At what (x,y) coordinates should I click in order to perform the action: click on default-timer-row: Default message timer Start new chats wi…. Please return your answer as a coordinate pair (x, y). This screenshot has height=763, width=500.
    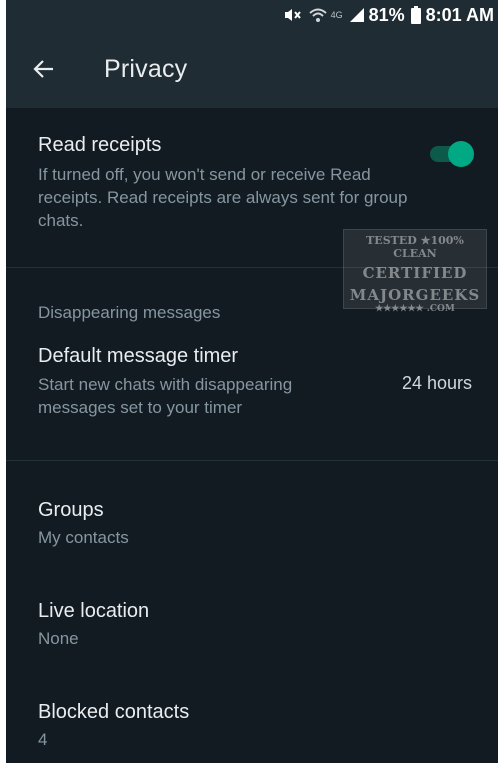
    Looking at the image, I should click on (252, 402).